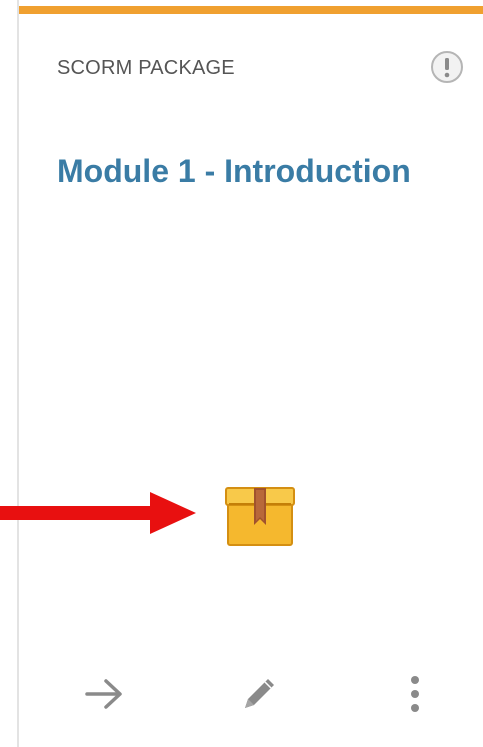  Describe the element at coordinates (447, 67) in the screenshot. I see `exclamation-info-icon` at that location.